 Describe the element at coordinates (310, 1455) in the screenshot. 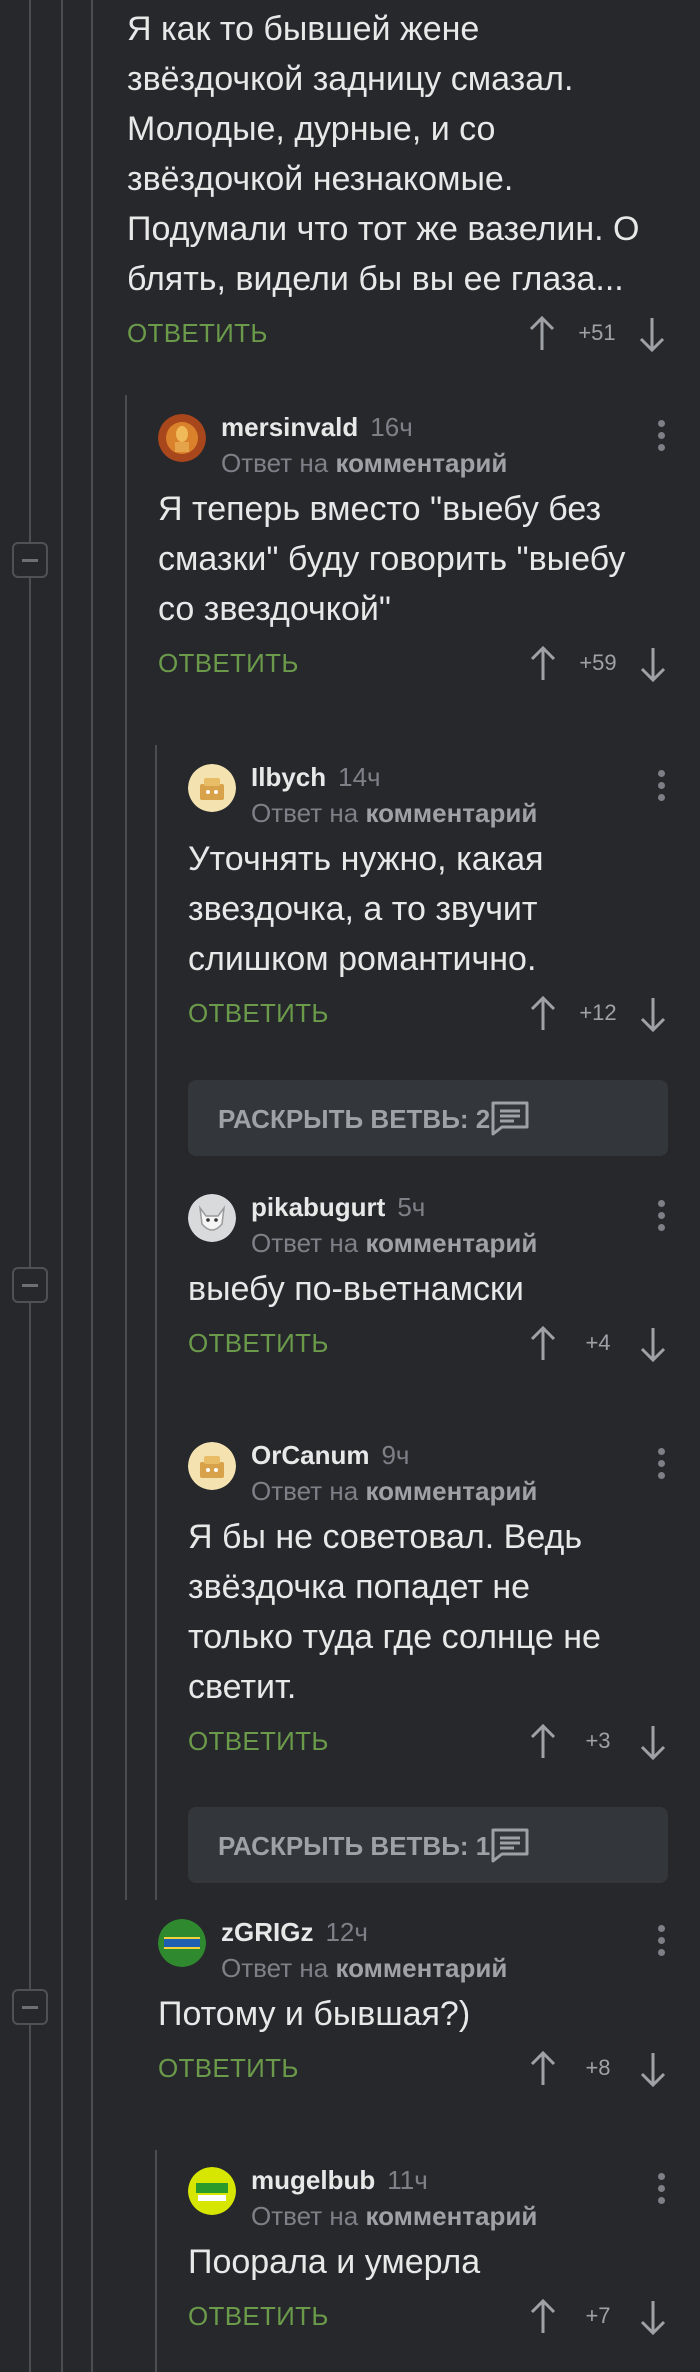

I see `username-text: OrCanum` at that location.